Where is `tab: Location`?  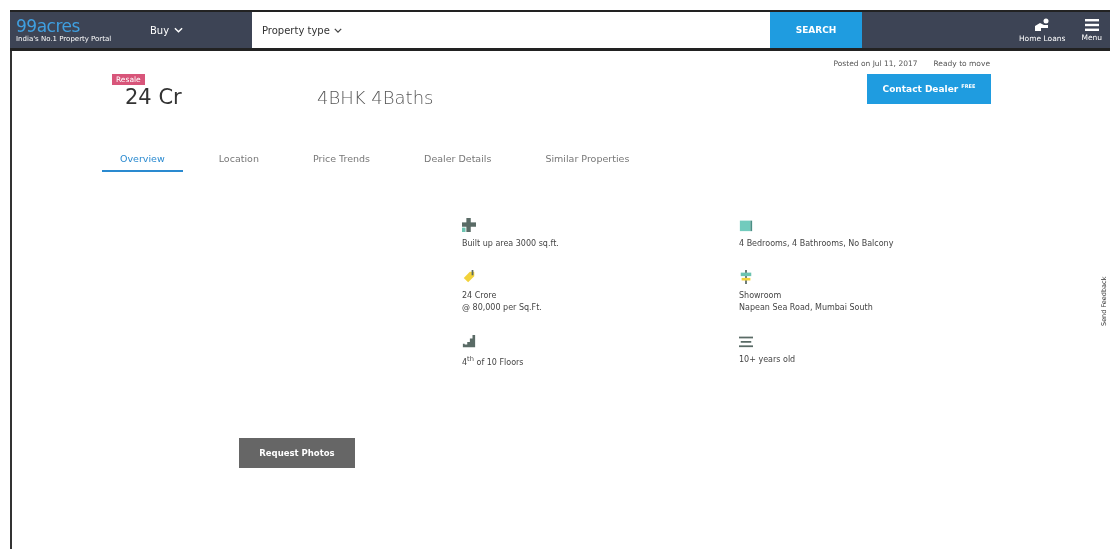 tab: Location is located at coordinates (238, 159).